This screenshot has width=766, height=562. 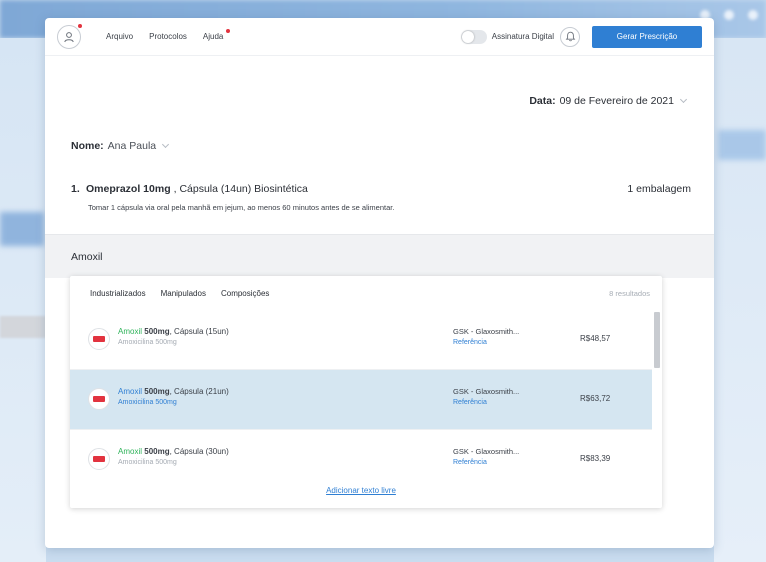 I want to click on nav-item-protocolos: Protocolos, so click(x=168, y=36).